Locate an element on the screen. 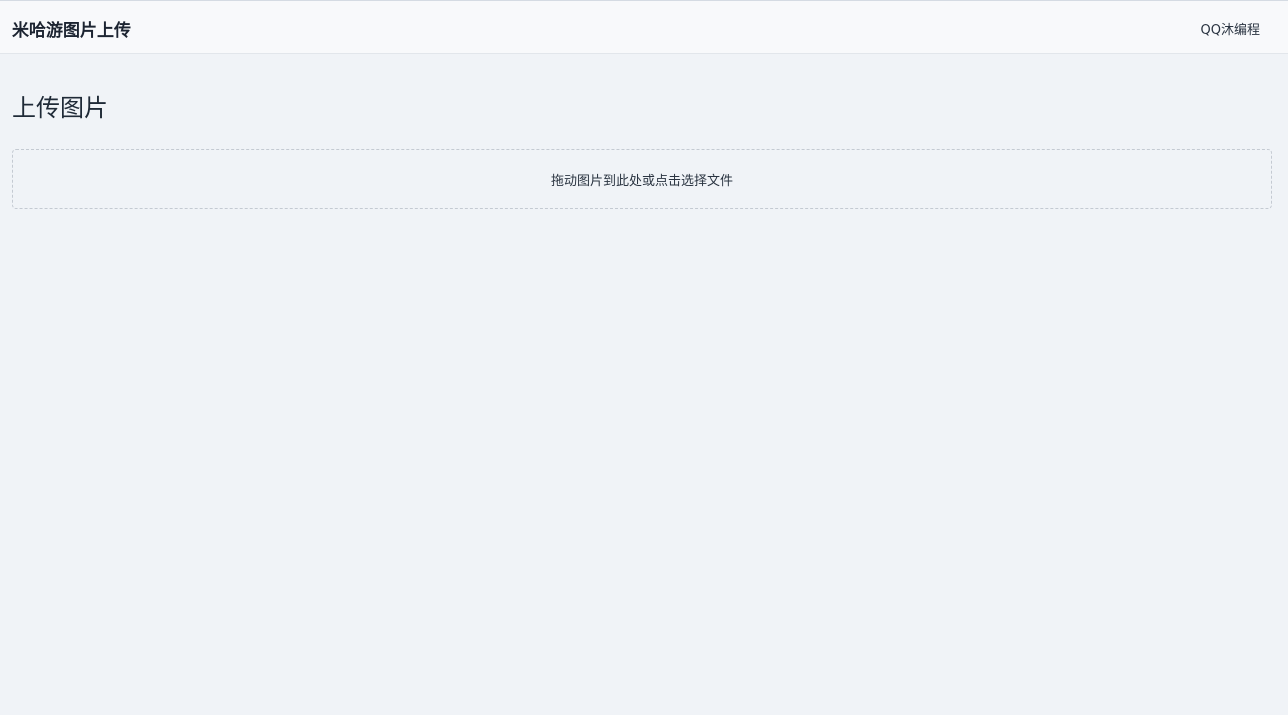  nav-link-qq: QQ沐编程 is located at coordinates (1230, 28).